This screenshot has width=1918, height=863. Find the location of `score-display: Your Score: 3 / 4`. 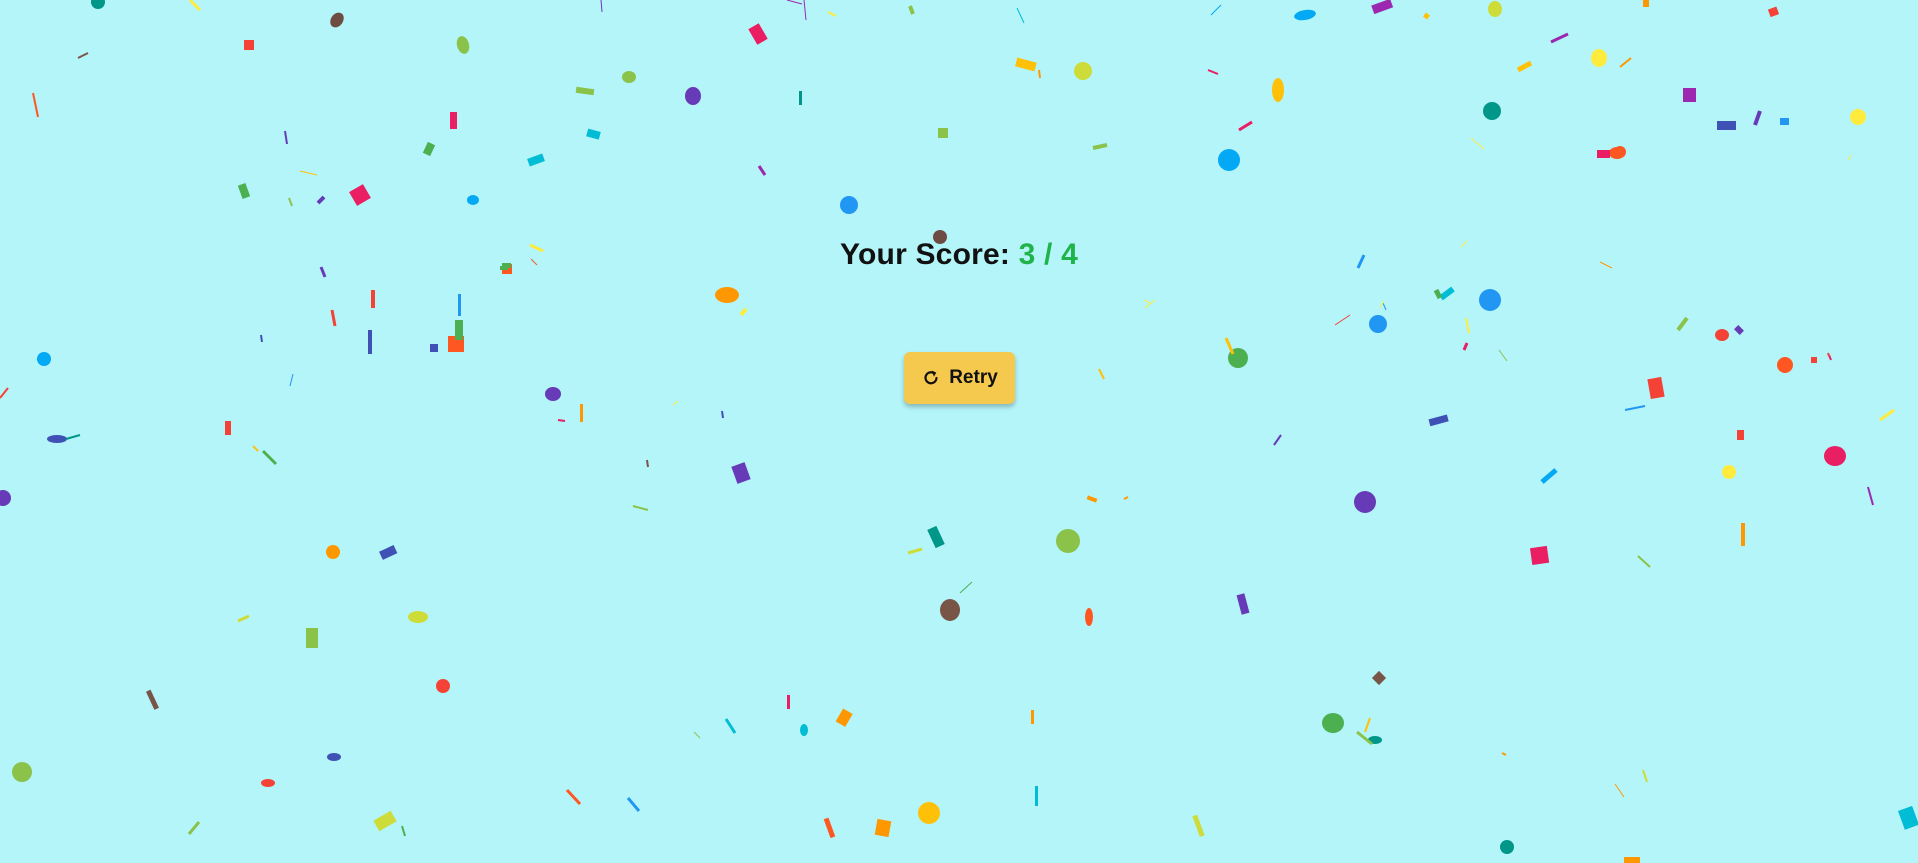

score-display: Your Score: 3 / 4 is located at coordinates (959, 255).